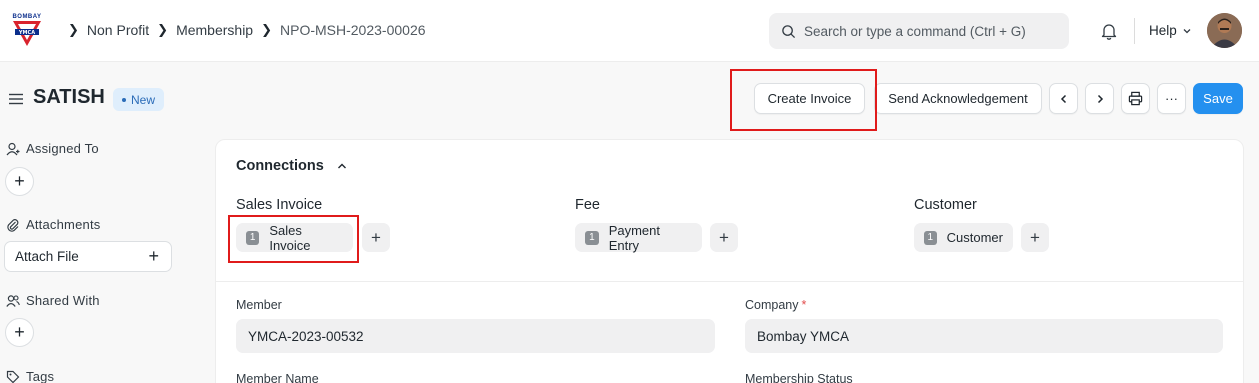 The height and width of the screenshot is (383, 1259). I want to click on bombay-ymca-logo: BOMBAY YMCA, so click(27, 30).